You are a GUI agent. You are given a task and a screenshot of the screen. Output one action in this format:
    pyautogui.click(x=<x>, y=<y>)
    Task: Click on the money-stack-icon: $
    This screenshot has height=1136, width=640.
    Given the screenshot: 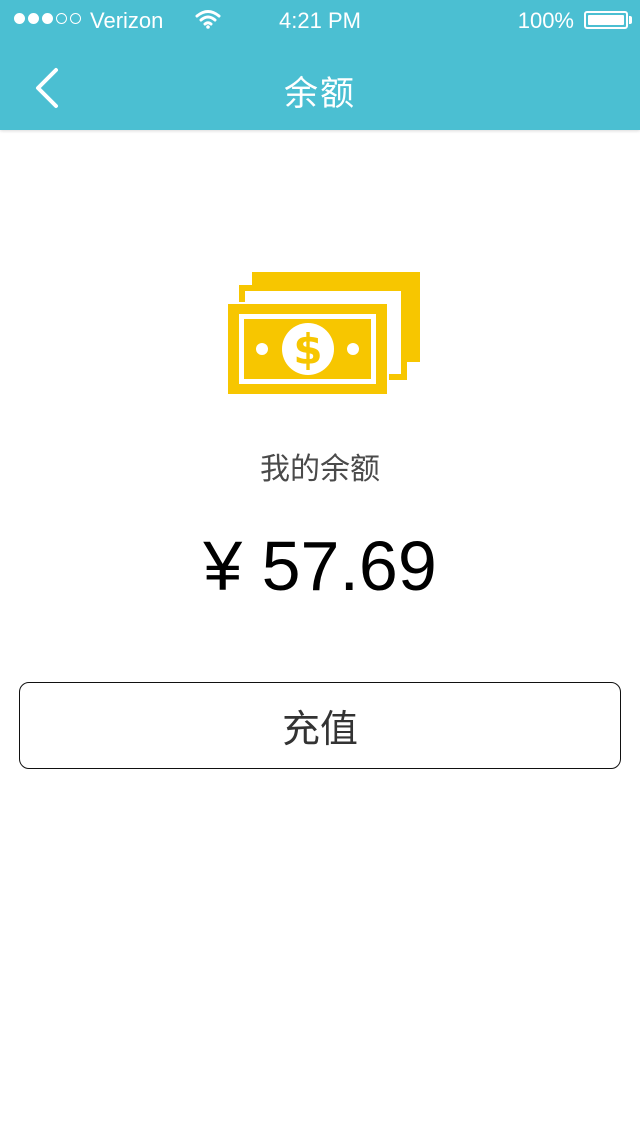 What is the action you would take?
    pyautogui.click(x=323, y=334)
    